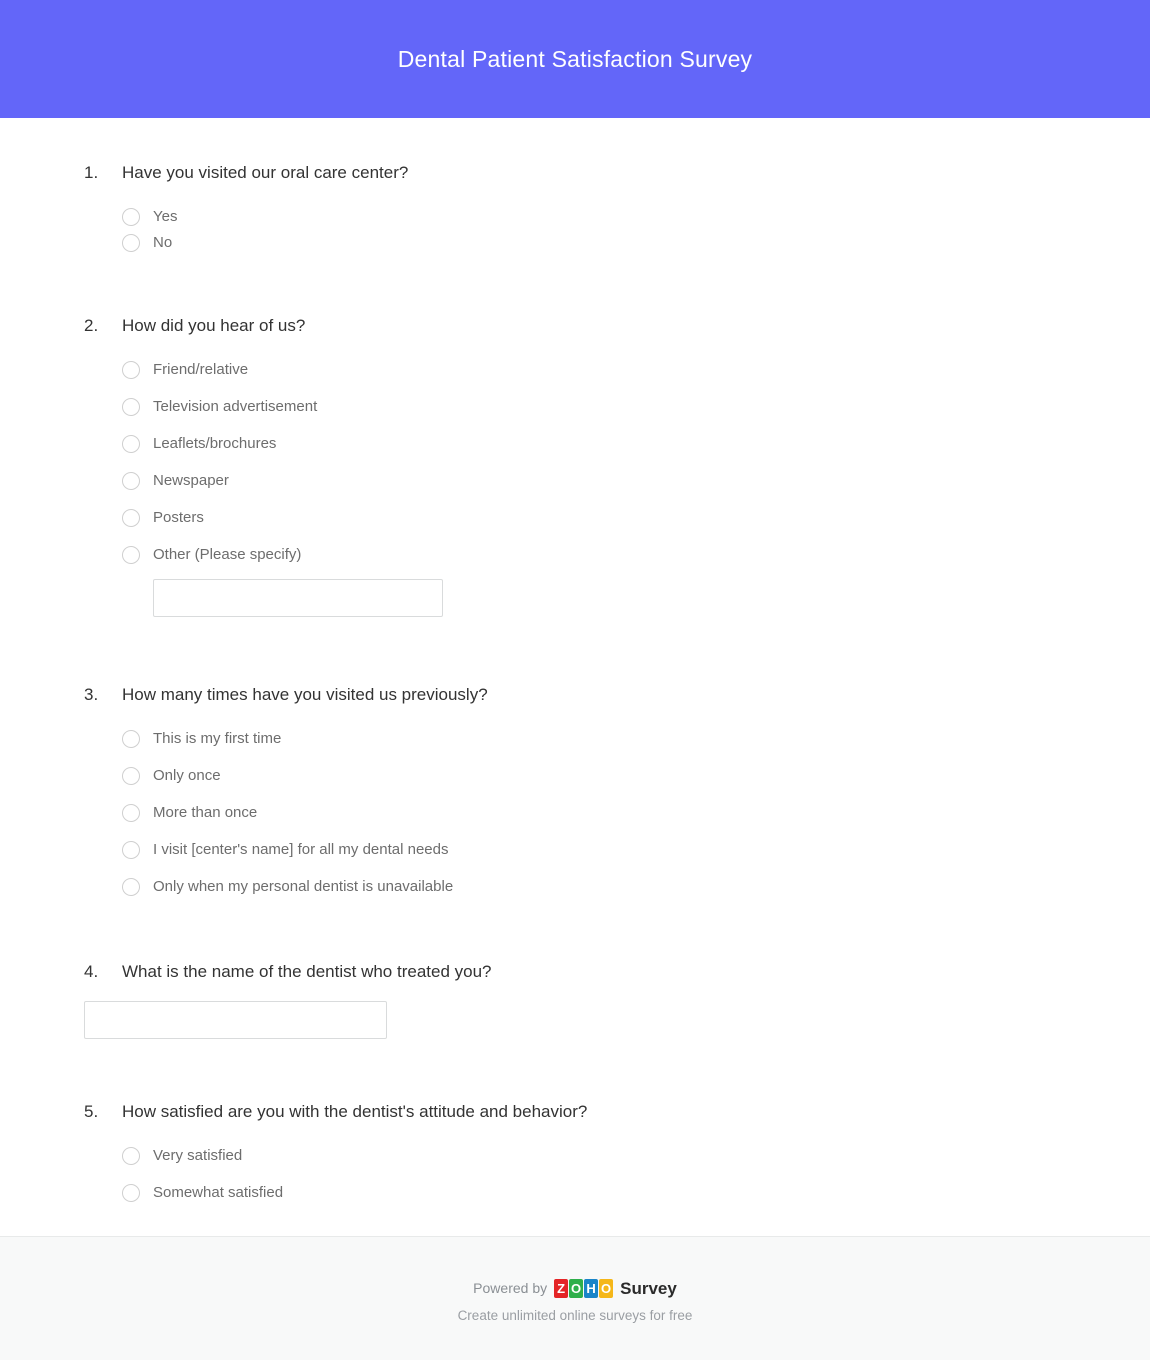 The height and width of the screenshot is (1360, 1150). I want to click on powered-by-label: Powered by, so click(510, 1288).